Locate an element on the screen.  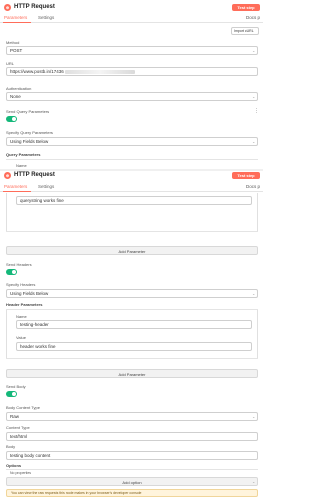
body-input: testing body content is located at coordinates (132, 455).